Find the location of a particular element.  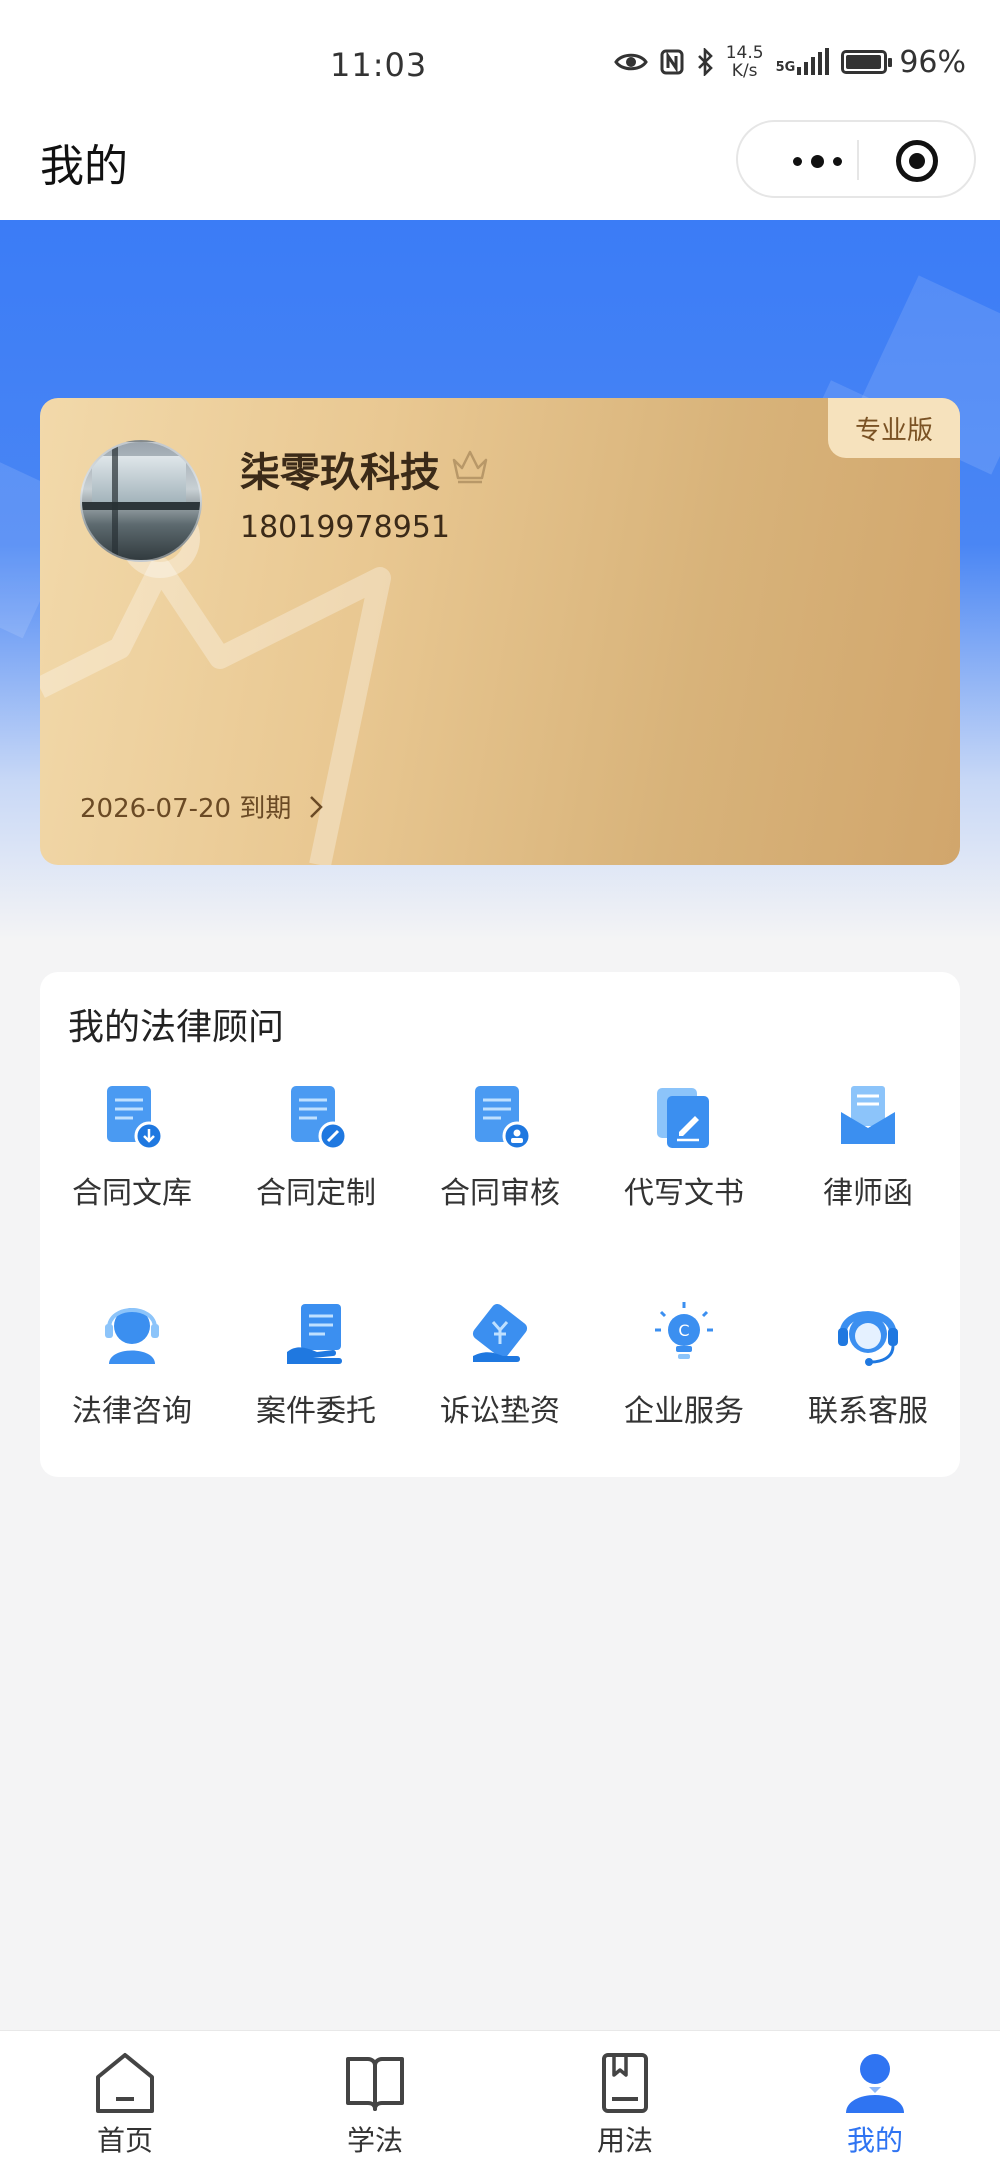

service-lawyer-letter: 律师函 is located at coordinates (868, 1191).